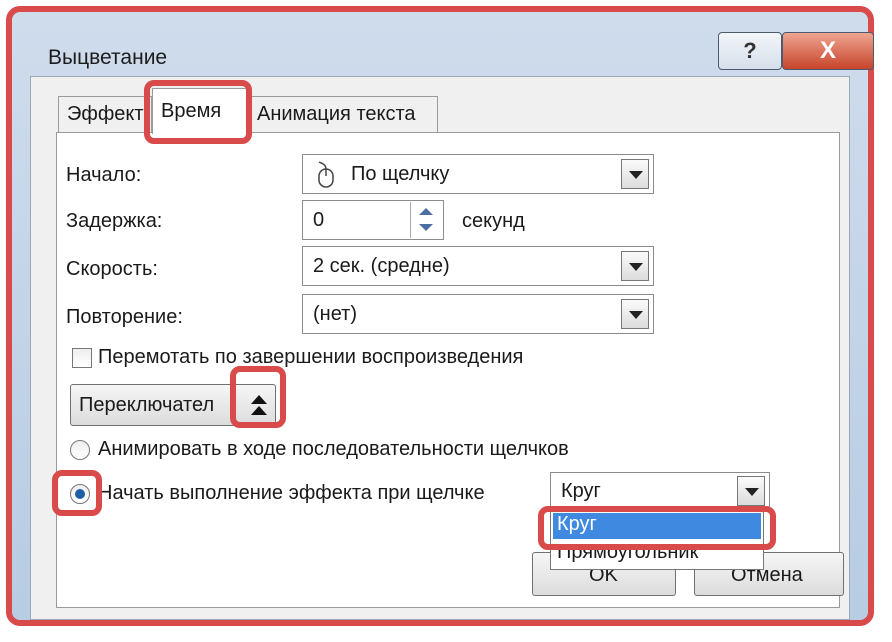 The width and height of the screenshot is (892, 642). What do you see at coordinates (478, 266) in the screenshot?
I see `speed-select: 2 сек. (средне)` at bounding box center [478, 266].